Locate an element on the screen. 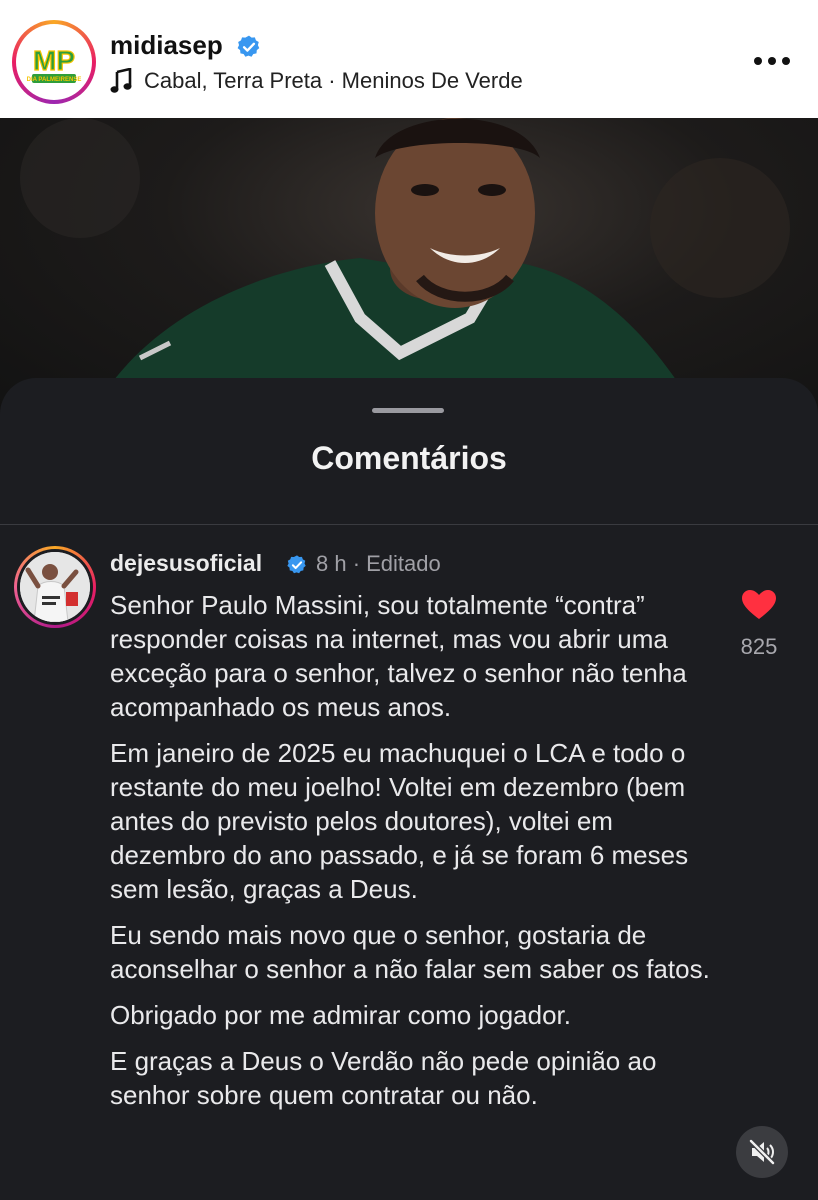 Image resolution: width=818 pixels, height=1200 pixels. profile-avatar: MP DIA PALMEIRENSE is located at coordinates (54, 62).